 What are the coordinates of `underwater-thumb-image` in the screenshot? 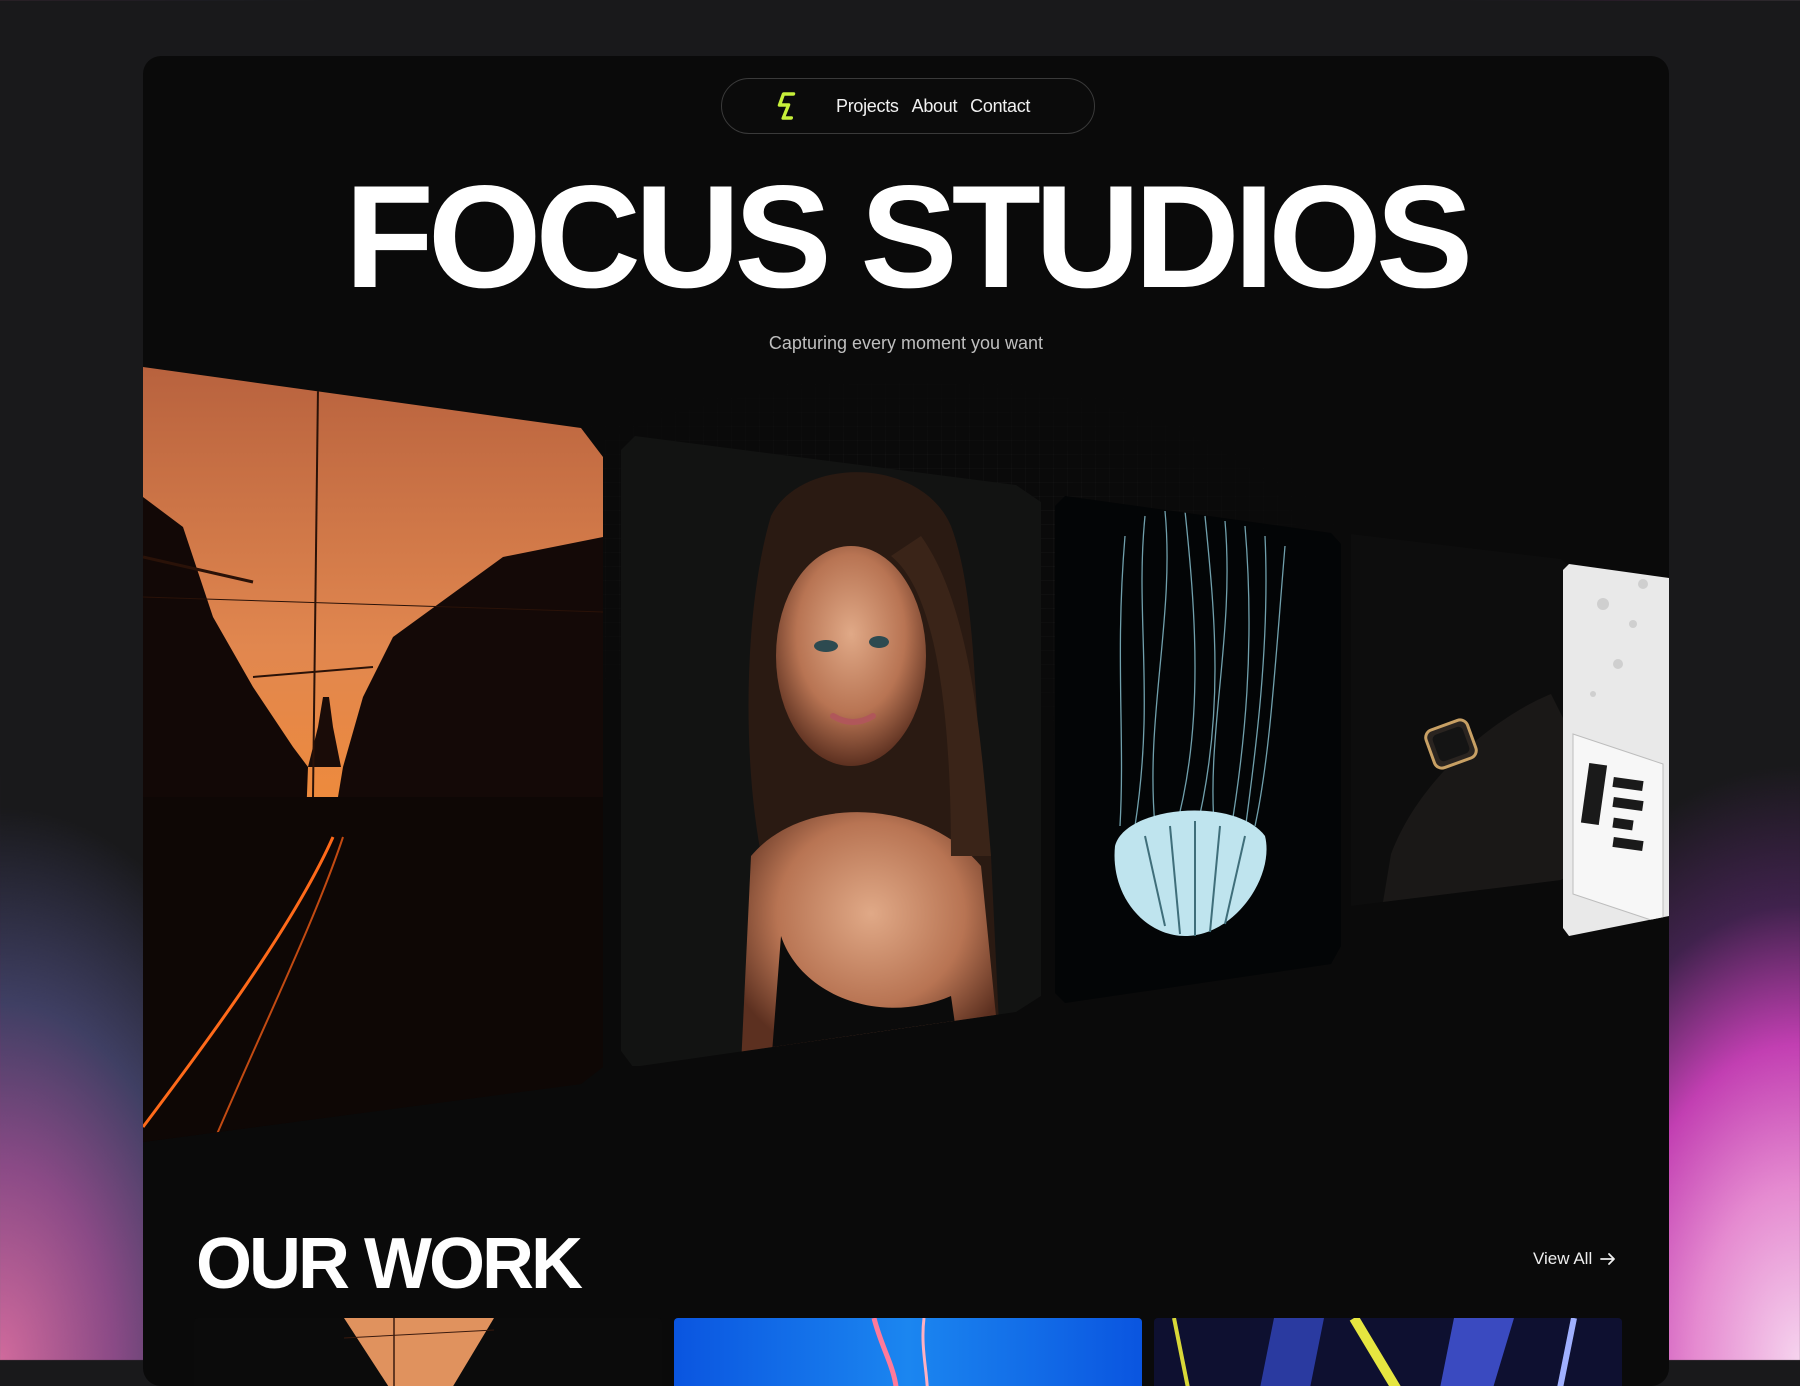 It's located at (900, 1352).